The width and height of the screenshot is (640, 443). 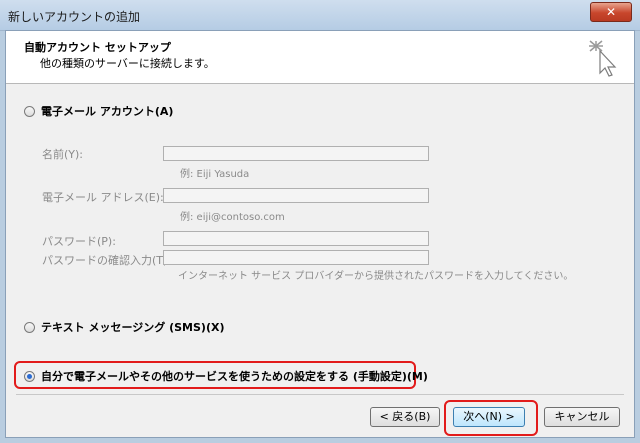 I want to click on name-hint: 例: Eiji Yasuda, so click(x=215, y=174).